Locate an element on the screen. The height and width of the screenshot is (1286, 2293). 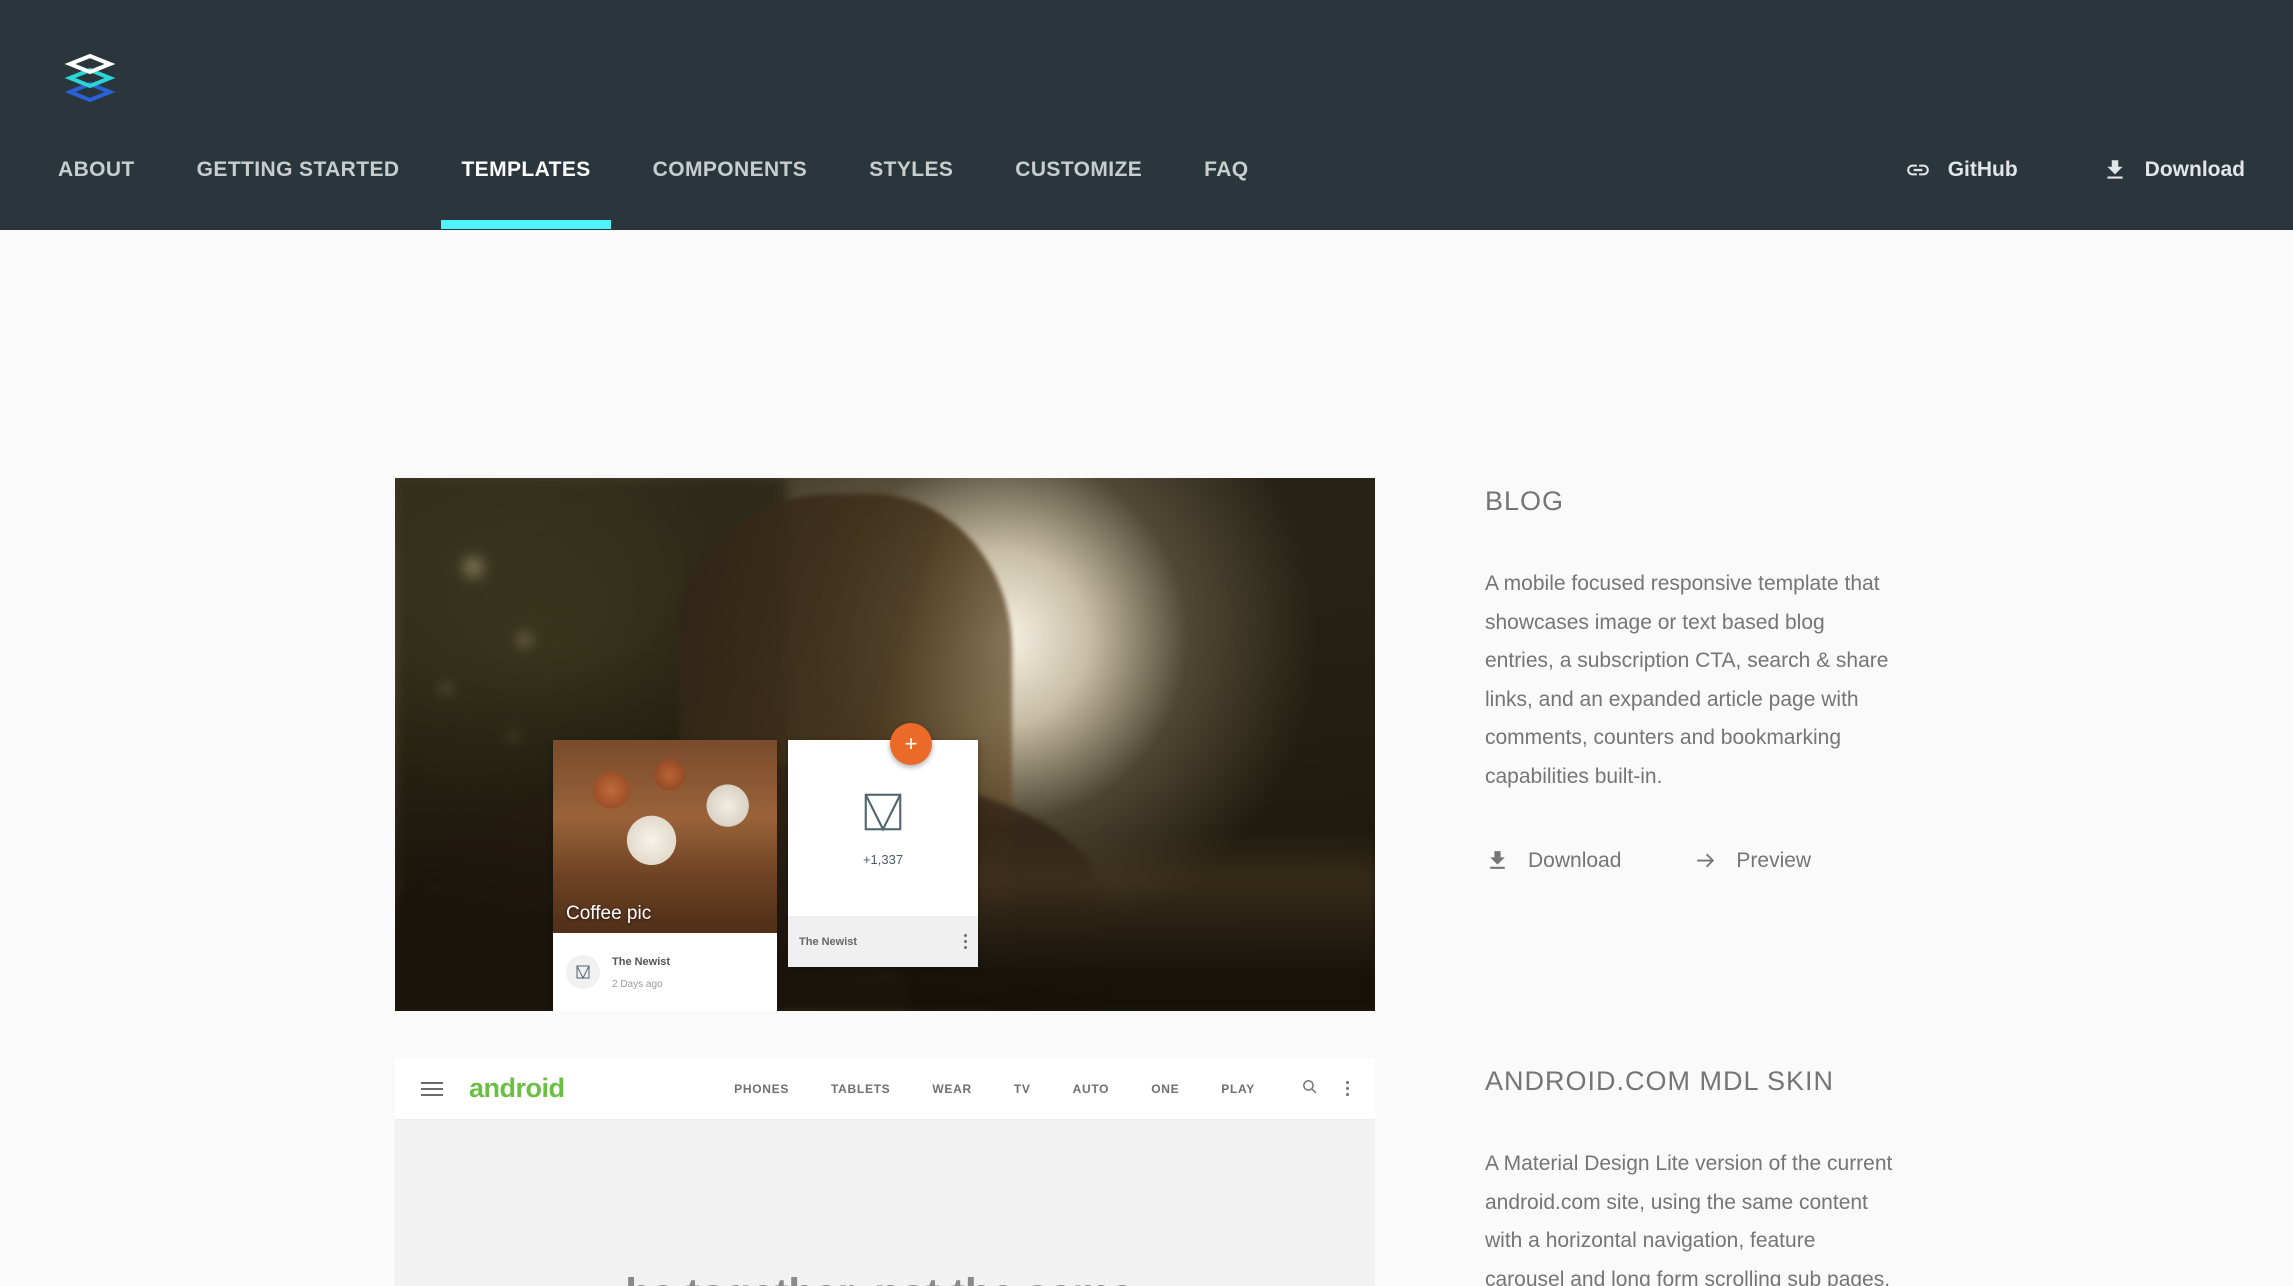
blog-download-link: Download is located at coordinates (1553, 860).